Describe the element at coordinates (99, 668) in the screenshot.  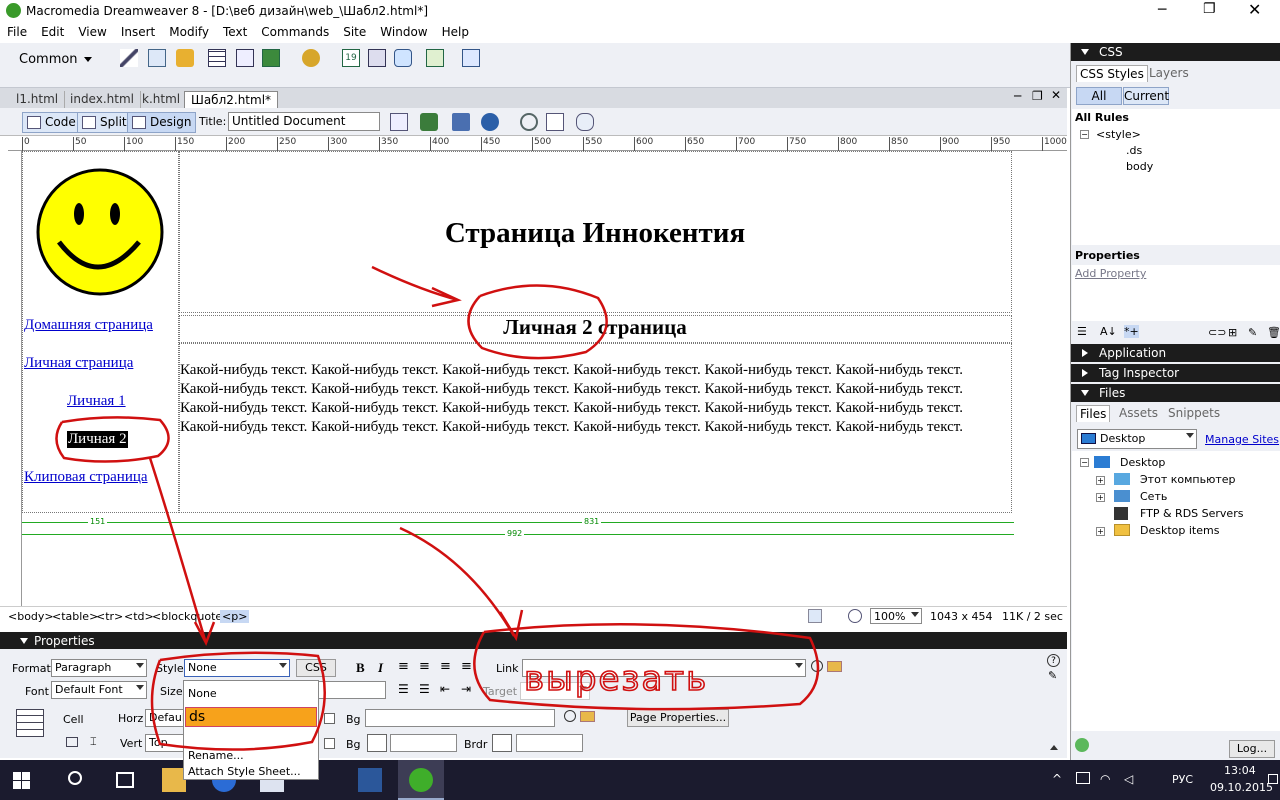
I see `format-select: Paragraph` at that location.